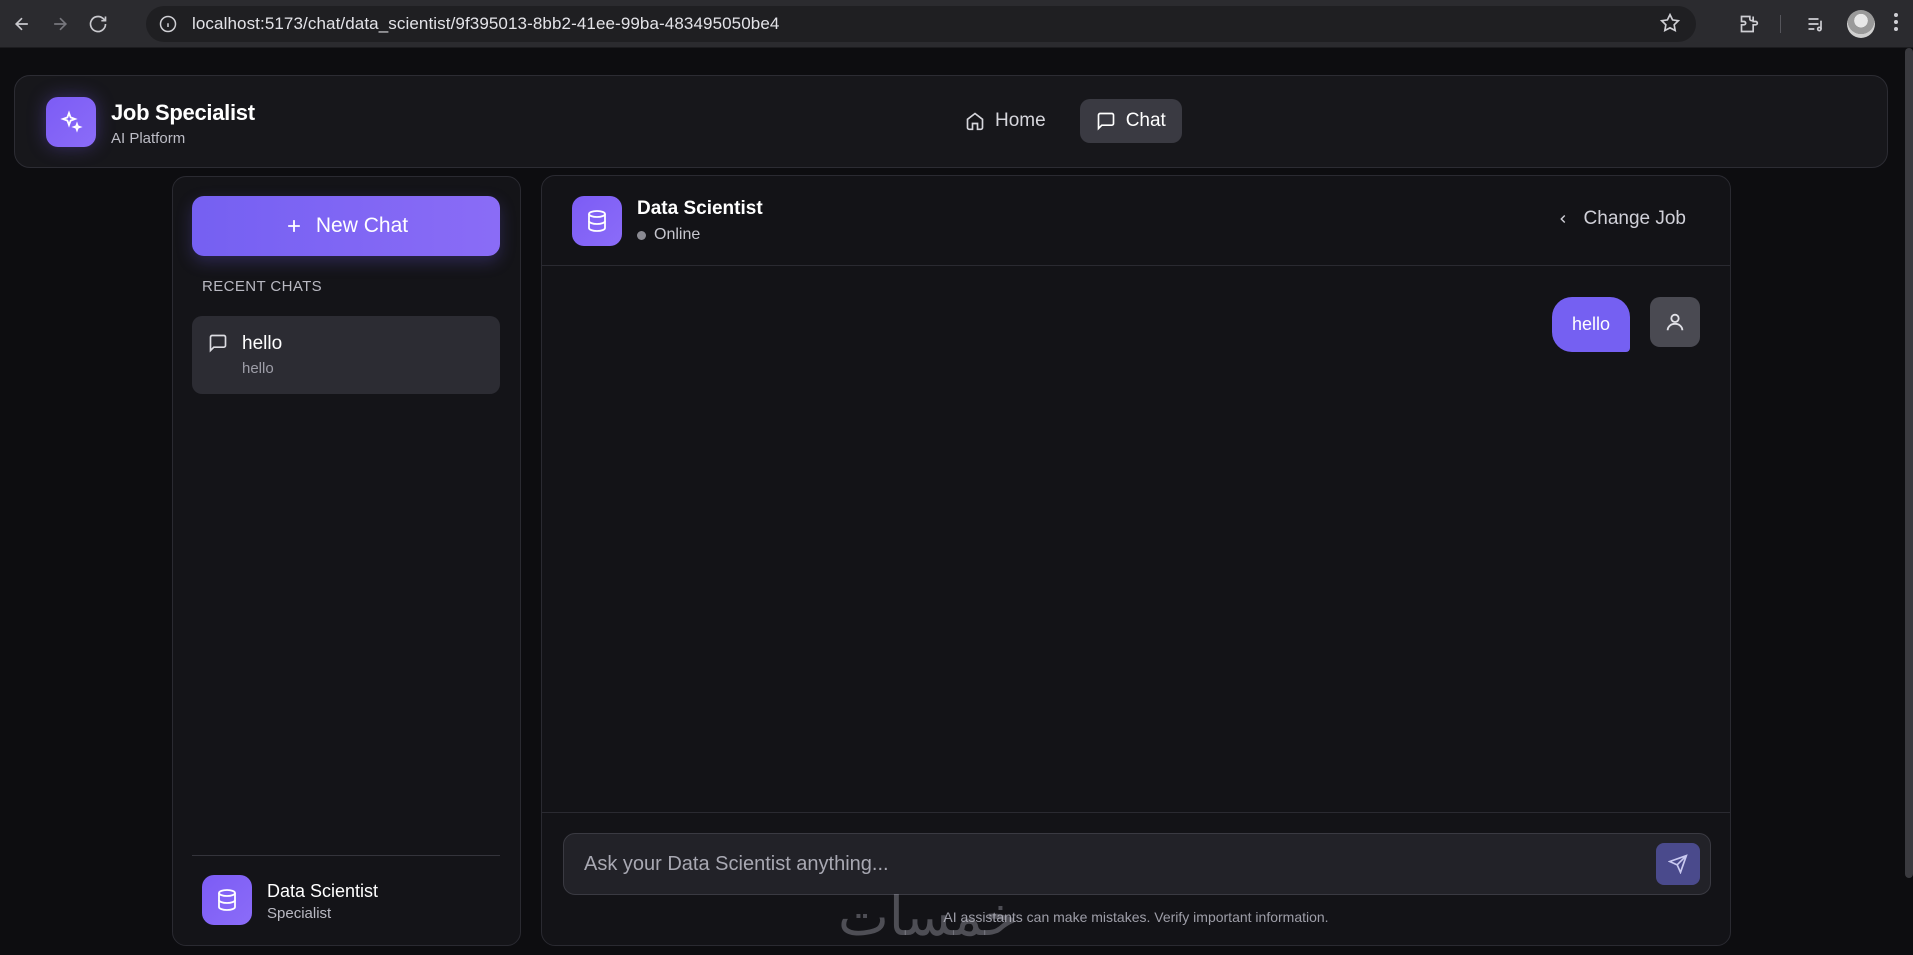  What do you see at coordinates (148, 138) in the screenshot?
I see `brand-subtitle: AI Platform` at bounding box center [148, 138].